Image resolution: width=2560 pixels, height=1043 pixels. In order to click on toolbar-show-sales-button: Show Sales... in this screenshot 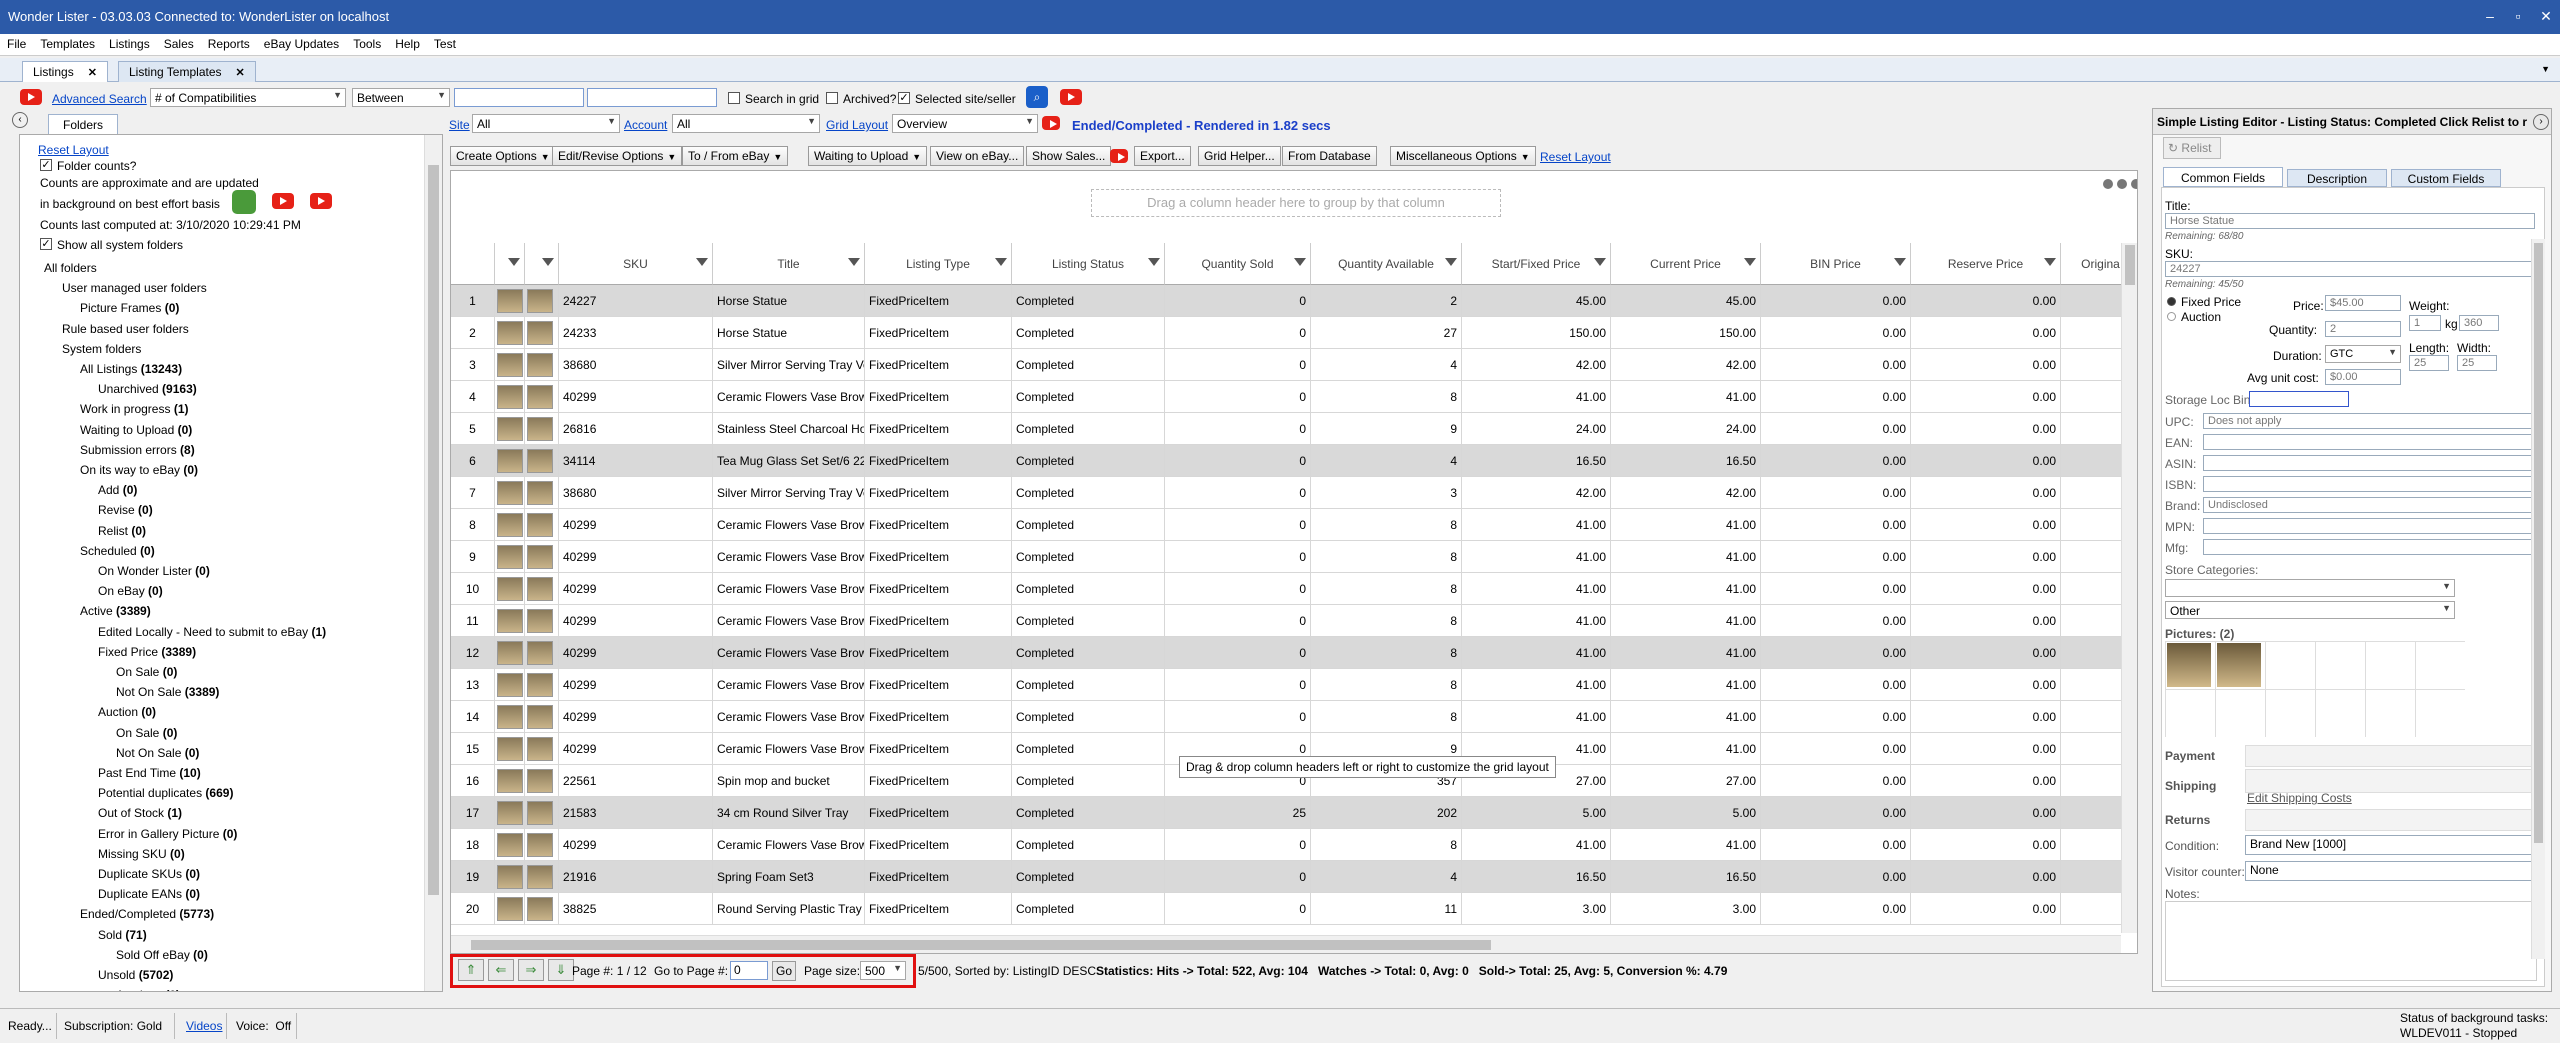, I will do `click(1069, 156)`.